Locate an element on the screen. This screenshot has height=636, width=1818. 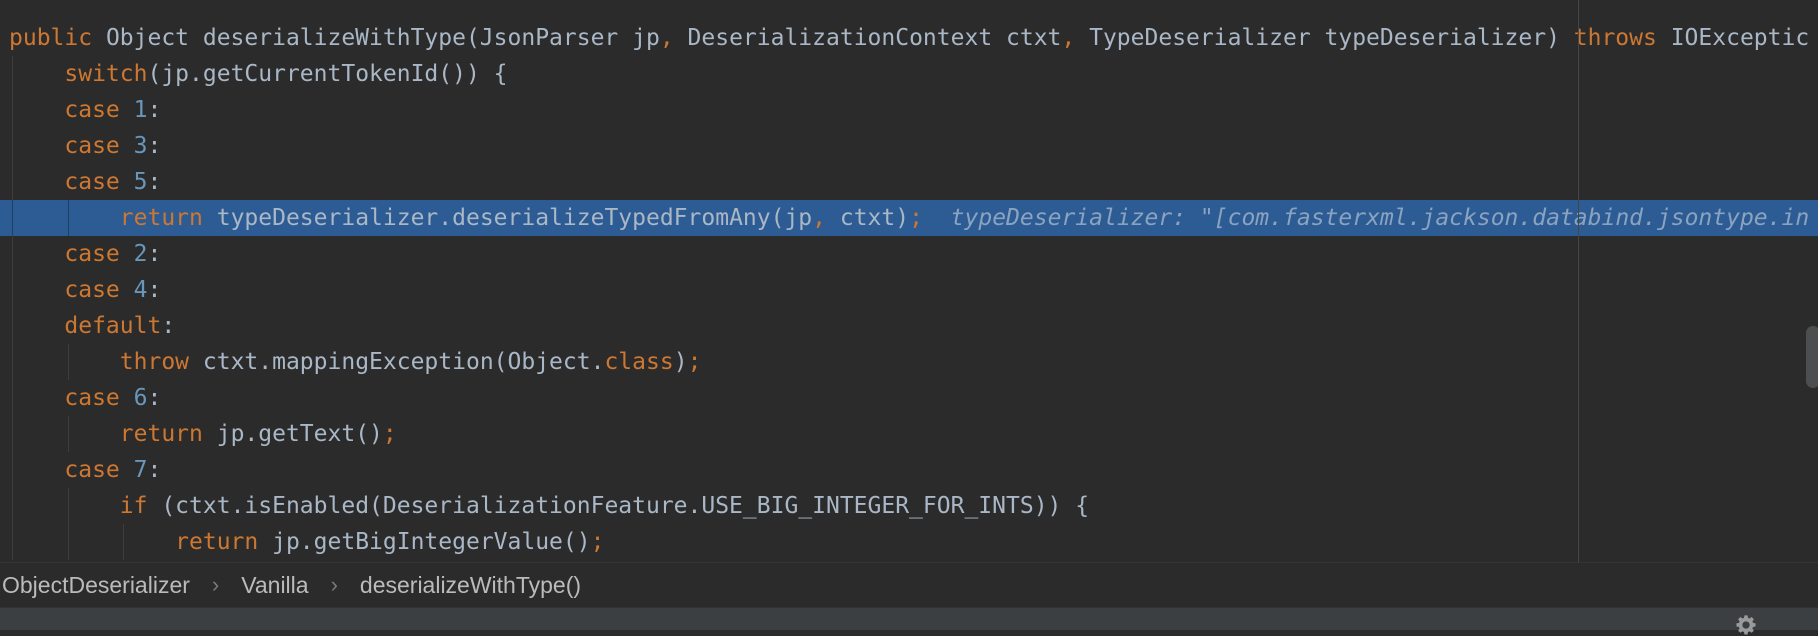
code-token: 1 is located at coordinates (140, 110).